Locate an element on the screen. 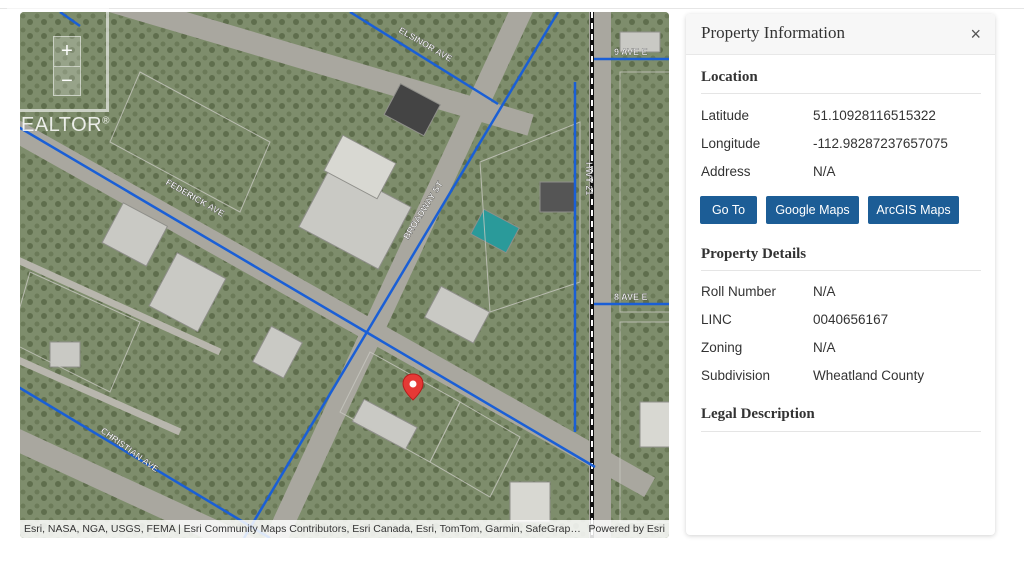 The height and width of the screenshot is (565, 1024). panel-title: Property Information is located at coordinates (773, 32).